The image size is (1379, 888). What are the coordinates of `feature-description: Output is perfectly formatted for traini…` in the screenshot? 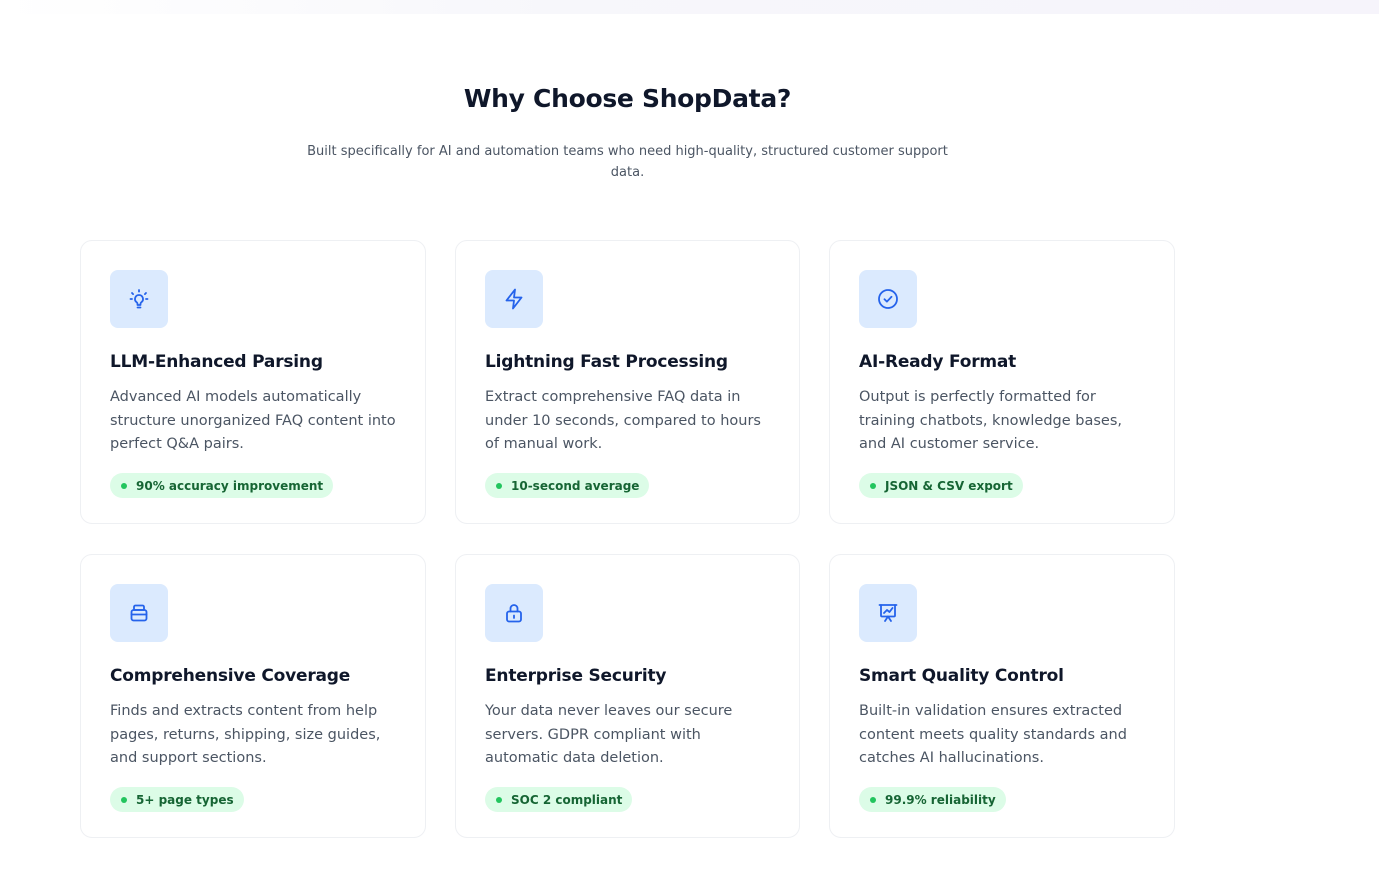 It's located at (990, 420).